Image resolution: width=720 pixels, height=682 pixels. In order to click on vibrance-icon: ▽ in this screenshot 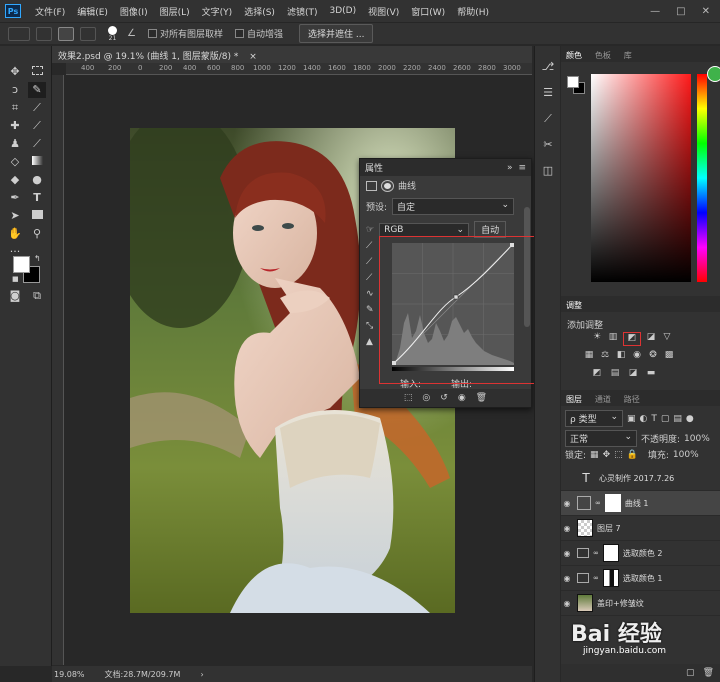, I will do `click(667, 337)`.